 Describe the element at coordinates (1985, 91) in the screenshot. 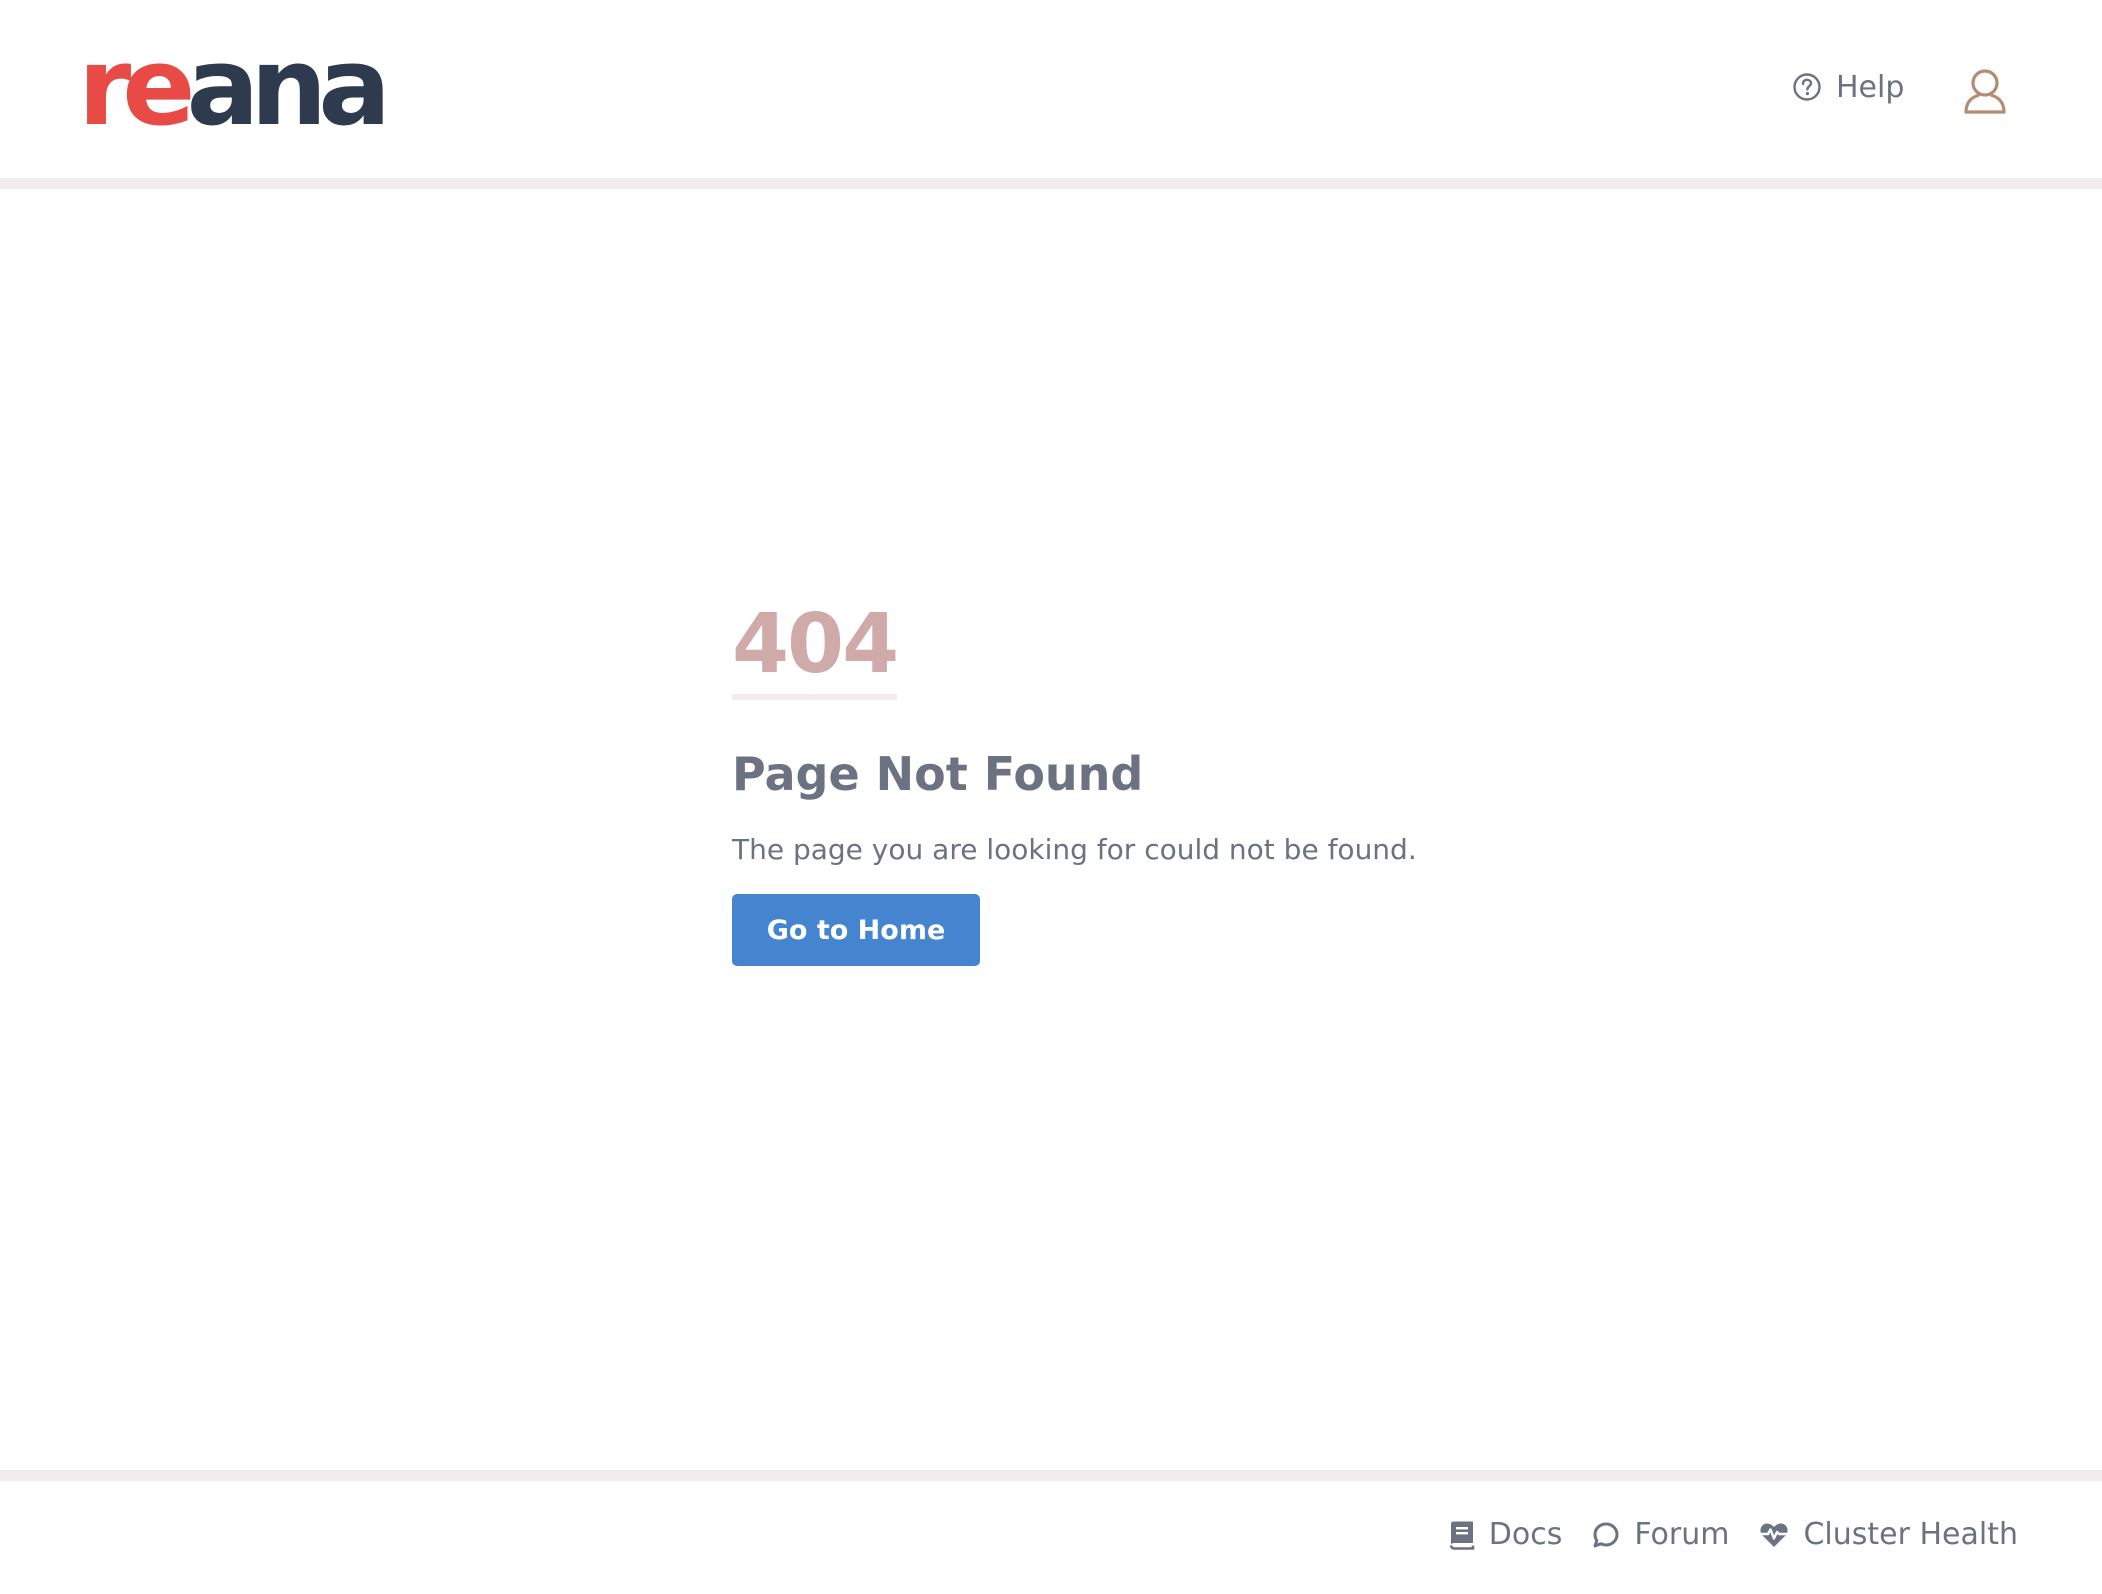

I see `user-icon` at that location.